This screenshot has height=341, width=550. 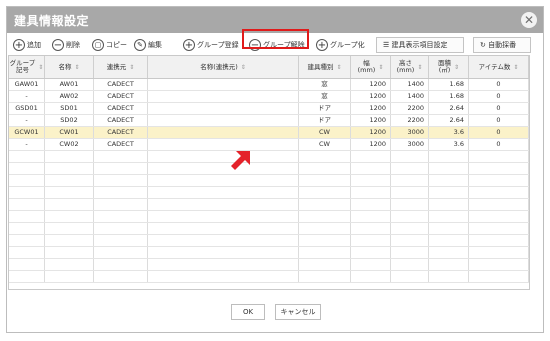 I want to click on column-header-height: 高さ (mm) ⇕, so click(x=410, y=67).